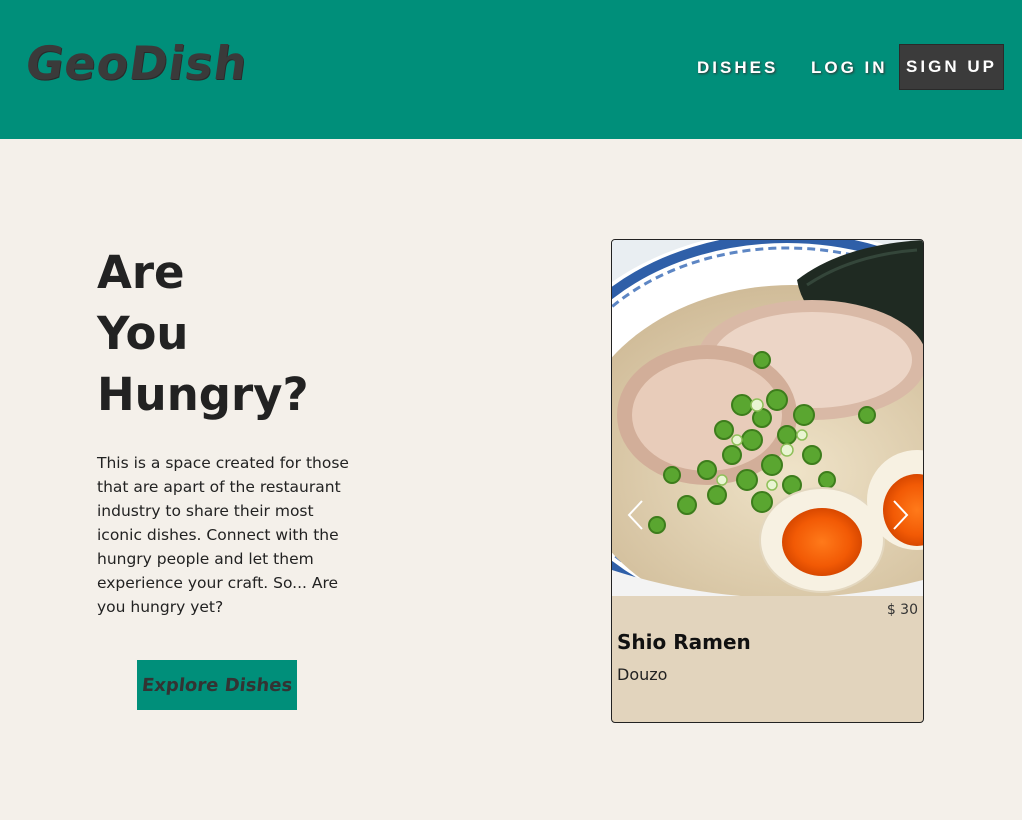 The width and height of the screenshot is (1022, 820). What do you see at coordinates (900, 515) in the screenshot?
I see `carousel-next-icon` at bounding box center [900, 515].